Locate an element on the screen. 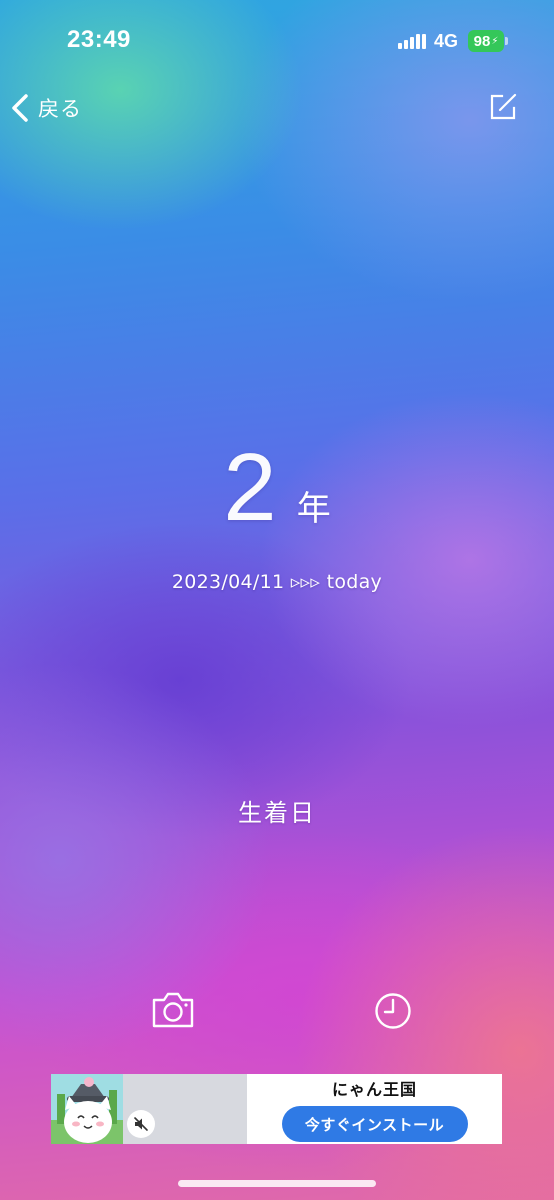  chevron-left-icon is located at coordinates (20, 108).